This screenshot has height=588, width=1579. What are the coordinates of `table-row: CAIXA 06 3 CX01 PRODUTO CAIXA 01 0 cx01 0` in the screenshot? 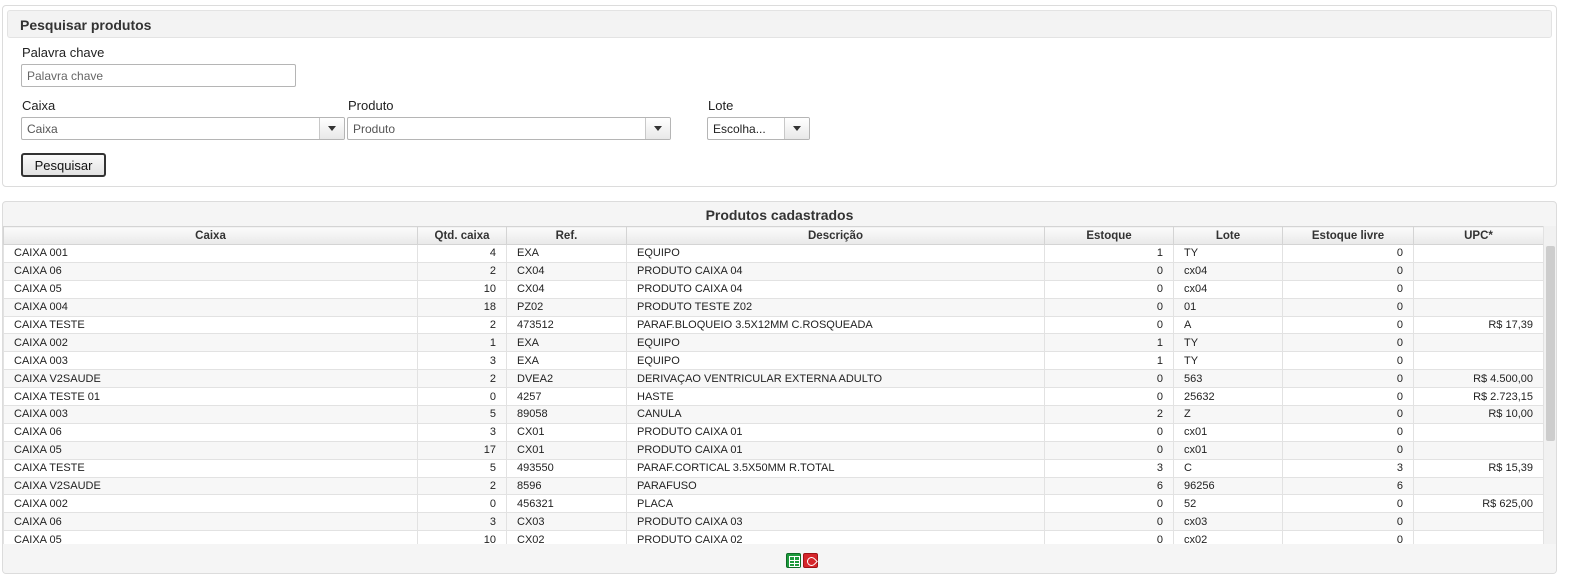 It's located at (773, 432).